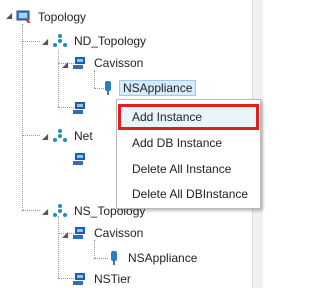 The height and width of the screenshot is (288, 320). I want to click on tree-node-label: ND_Topology, so click(110, 41).